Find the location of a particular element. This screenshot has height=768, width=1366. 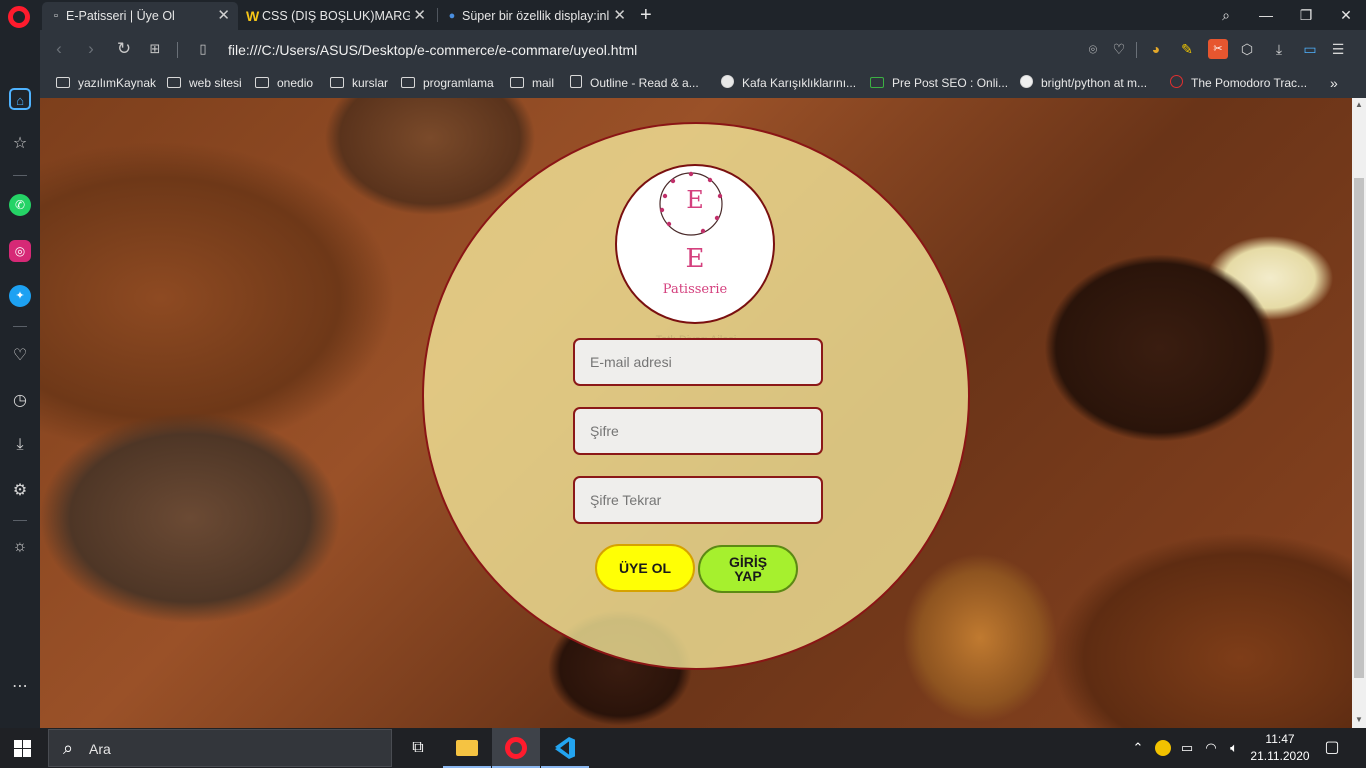

taskbar-search-box: ⌕ Ara is located at coordinates (220, 748).